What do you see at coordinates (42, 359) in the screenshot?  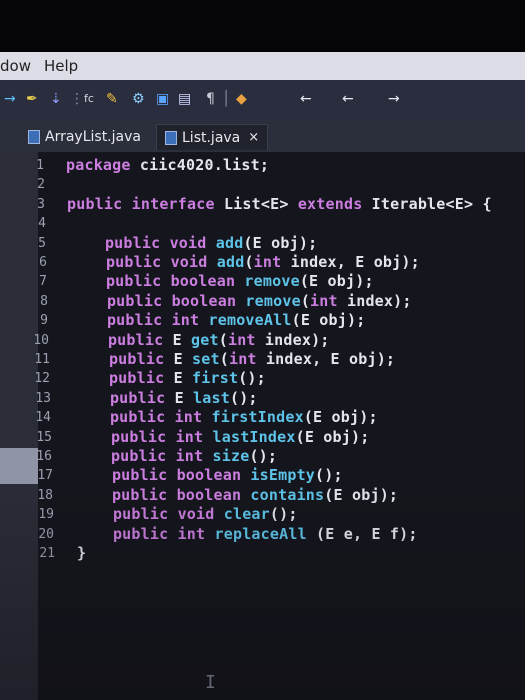 I see `line-number: 11` at bounding box center [42, 359].